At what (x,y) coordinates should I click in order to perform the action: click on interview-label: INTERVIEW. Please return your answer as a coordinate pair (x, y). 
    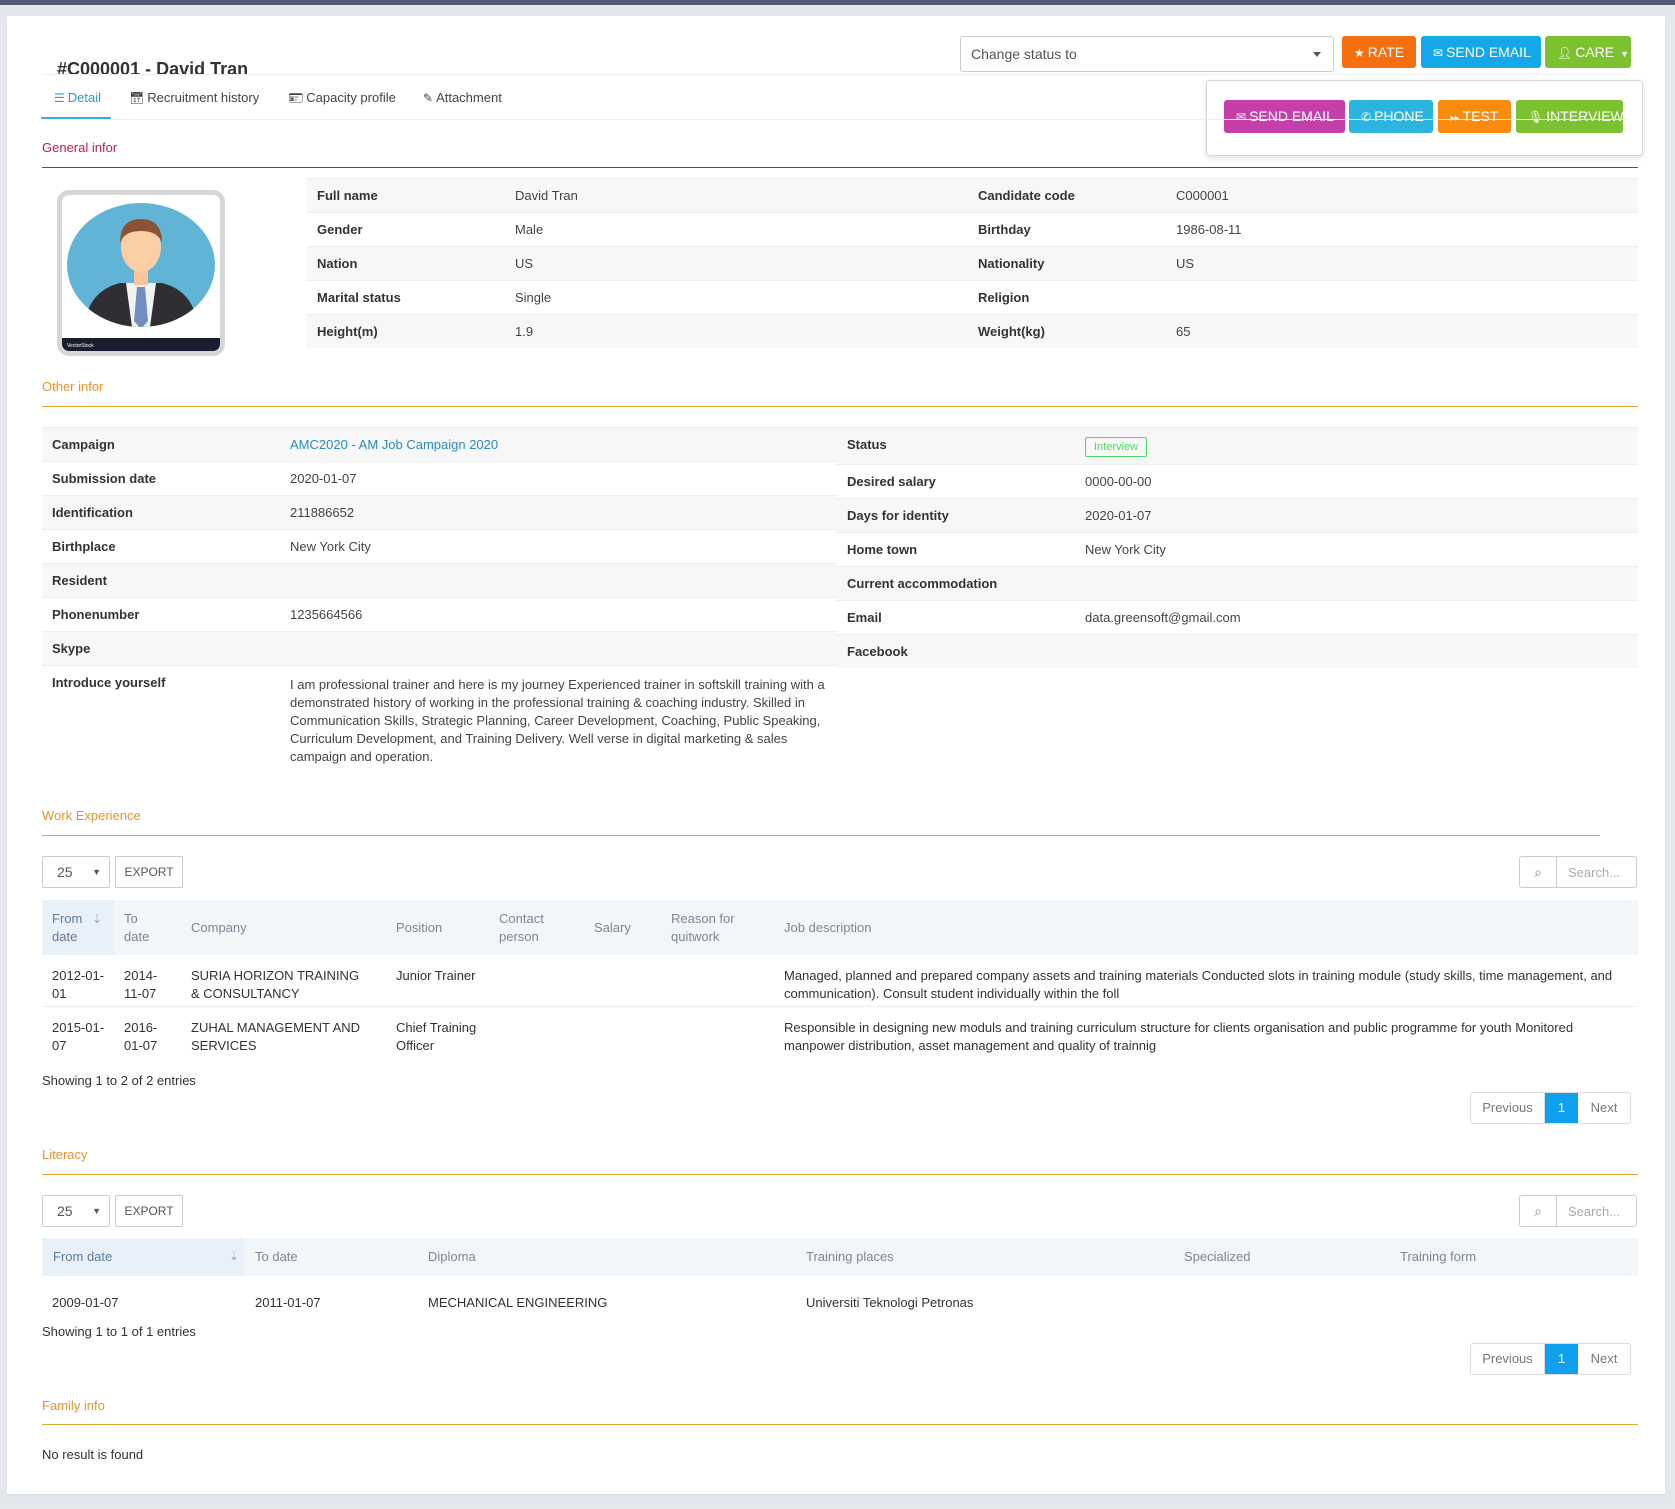
    Looking at the image, I should click on (1585, 116).